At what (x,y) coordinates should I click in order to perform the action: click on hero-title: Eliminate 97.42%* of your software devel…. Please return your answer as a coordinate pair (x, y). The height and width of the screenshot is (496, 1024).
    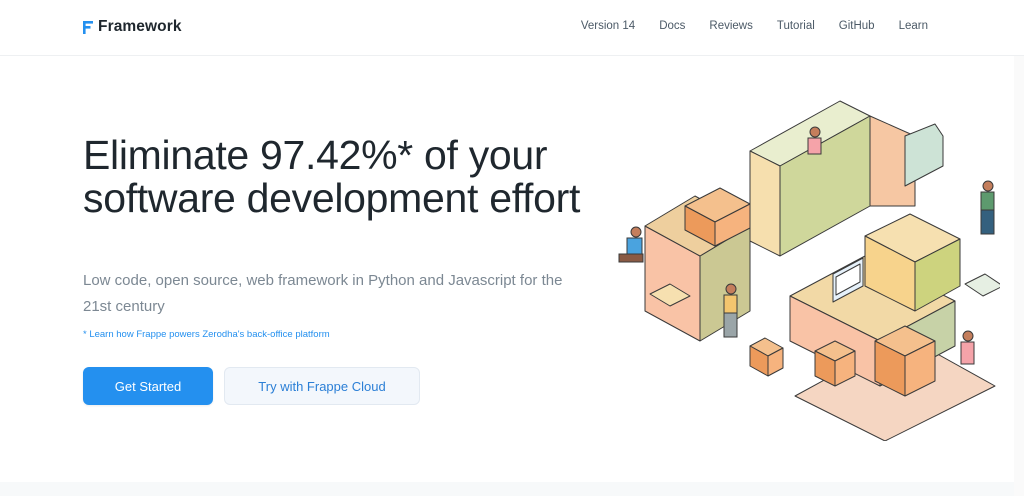
    Looking at the image, I should click on (332, 176).